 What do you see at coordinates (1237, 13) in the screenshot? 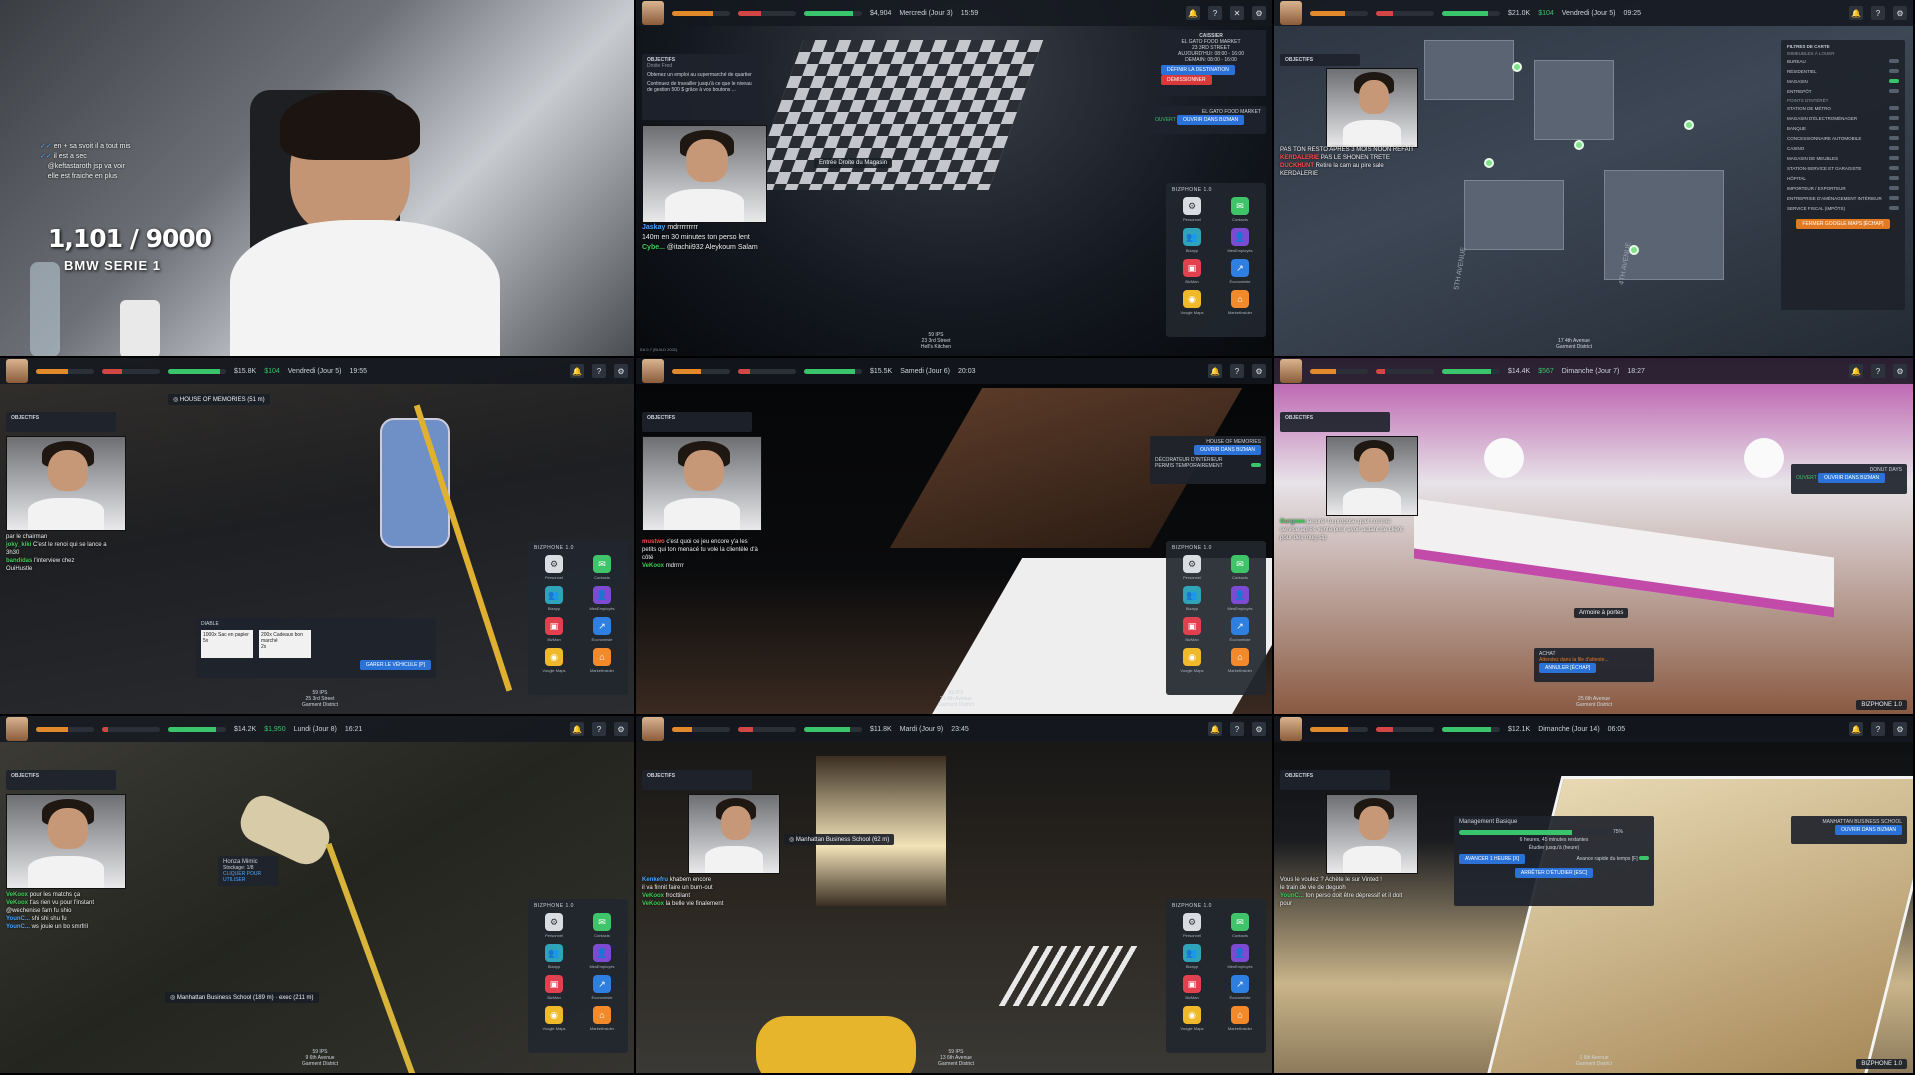
I see `tools-icon: ✕` at bounding box center [1237, 13].